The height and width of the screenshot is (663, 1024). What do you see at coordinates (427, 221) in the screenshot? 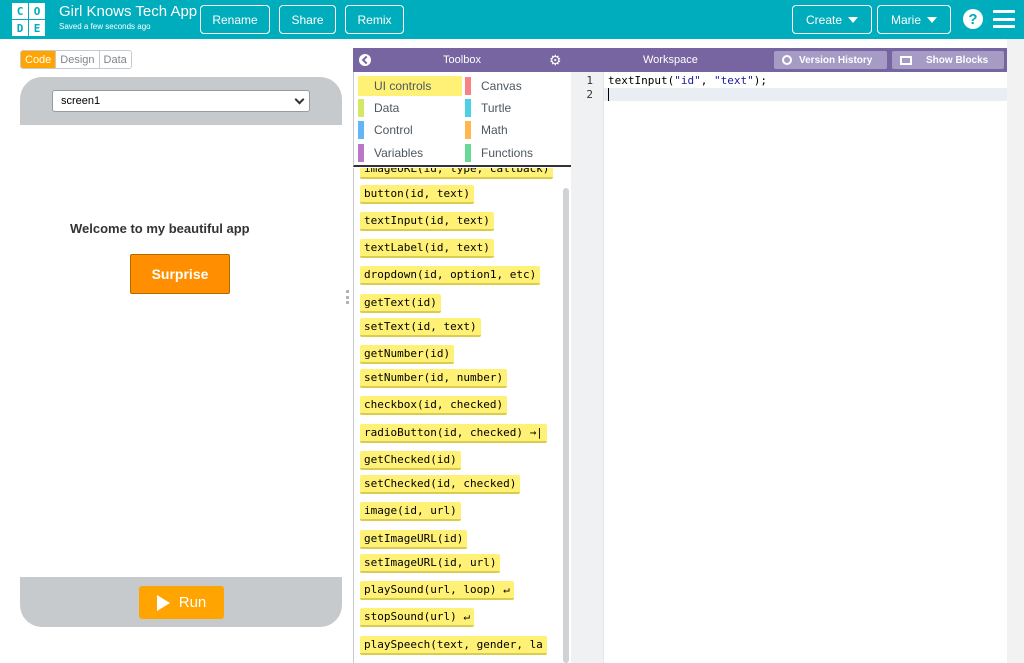
I see `code-block: textInput(id, text)` at bounding box center [427, 221].